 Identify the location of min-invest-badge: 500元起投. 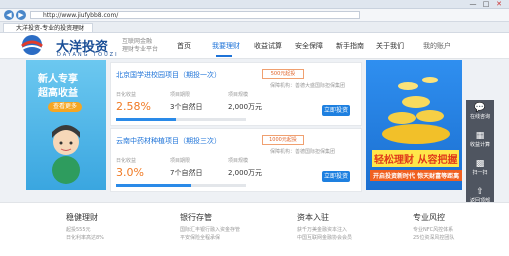
(283, 74).